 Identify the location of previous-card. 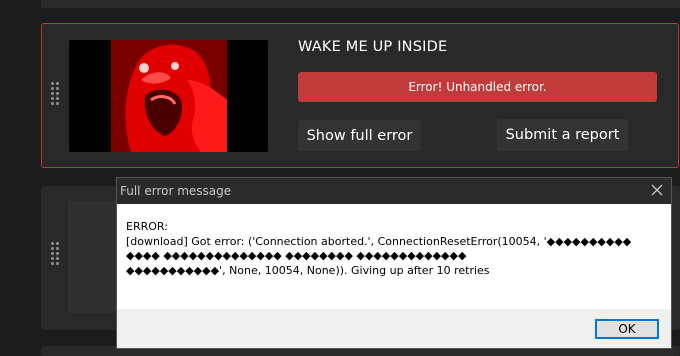
(360, 4).